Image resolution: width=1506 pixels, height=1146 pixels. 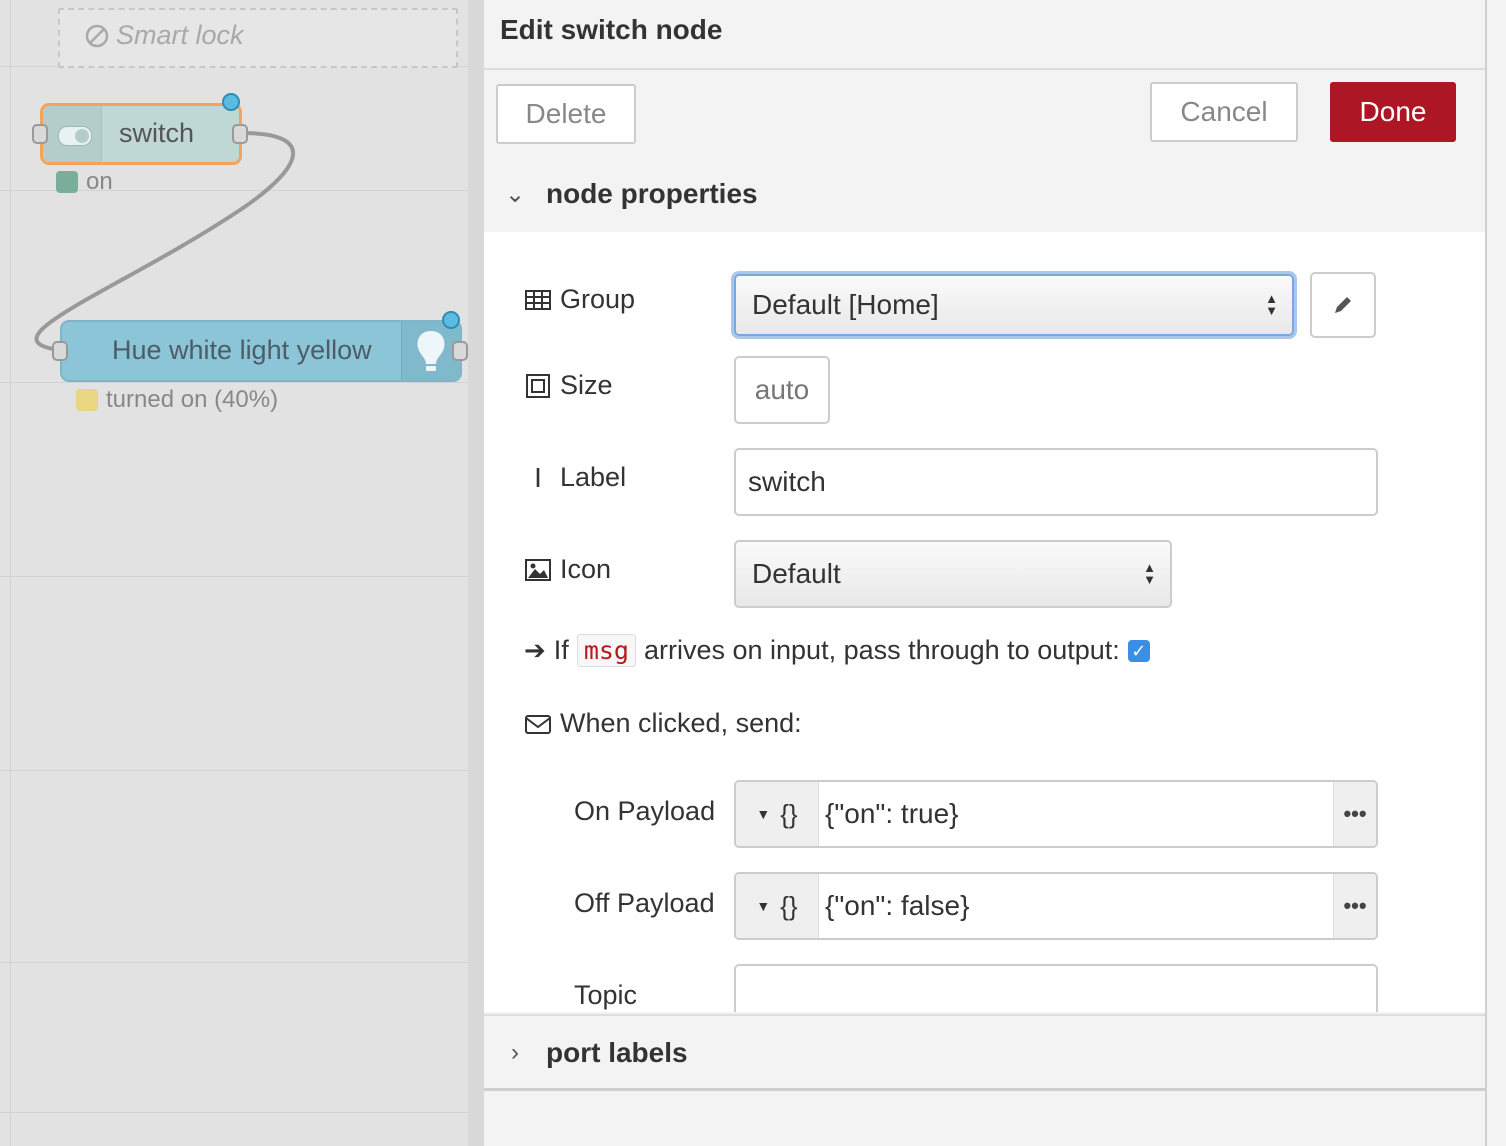 What do you see at coordinates (606, 650) in the screenshot?
I see `msg-code: msg` at bounding box center [606, 650].